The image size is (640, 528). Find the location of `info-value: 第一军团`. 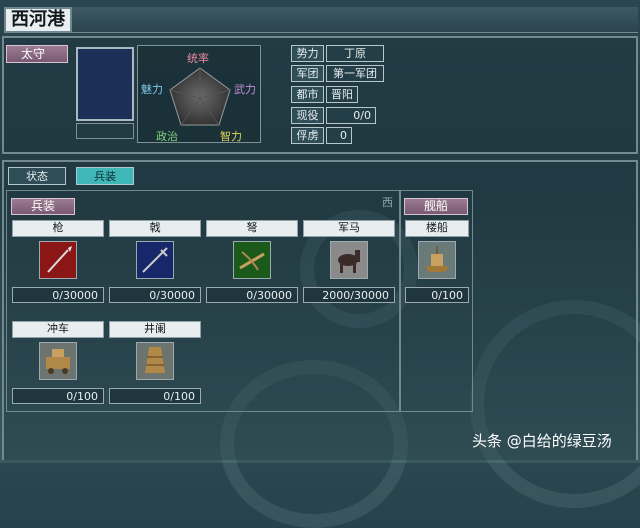

info-value: 第一军团 is located at coordinates (355, 73).